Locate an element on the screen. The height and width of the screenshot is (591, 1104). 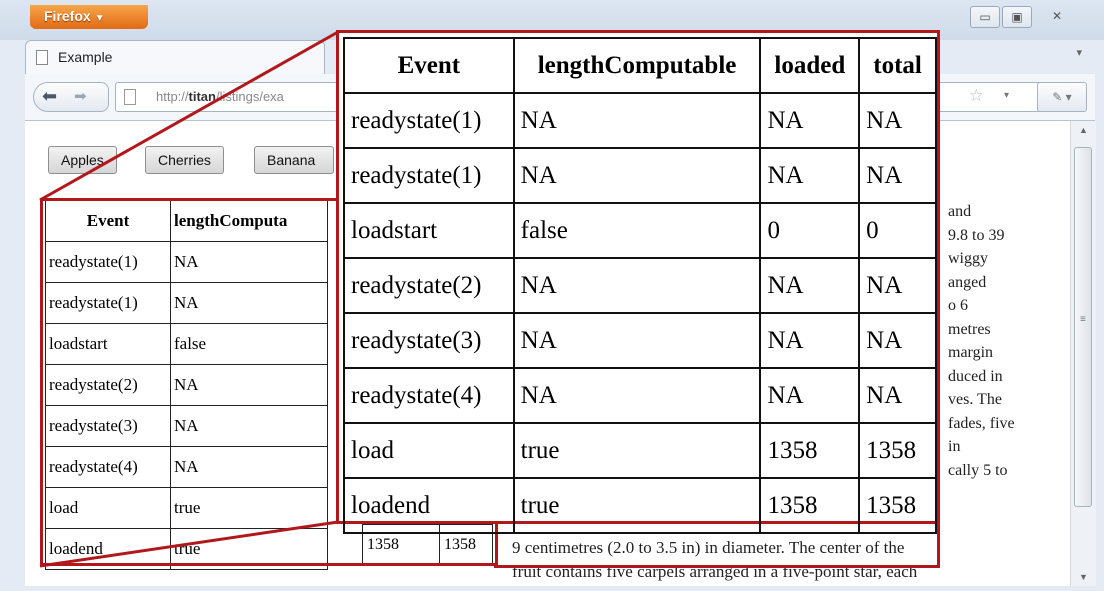
table-row: loadstart false 0 0 is located at coordinates (640, 230).